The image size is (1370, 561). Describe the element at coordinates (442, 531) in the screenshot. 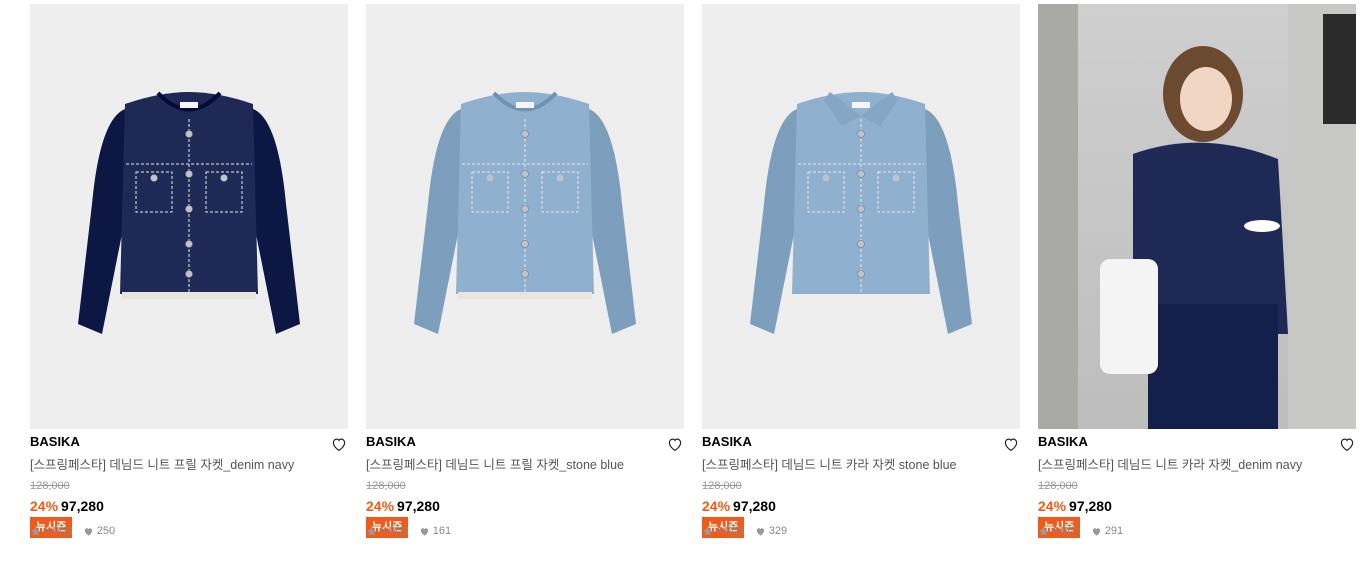

I see `like-count: 161` at that location.